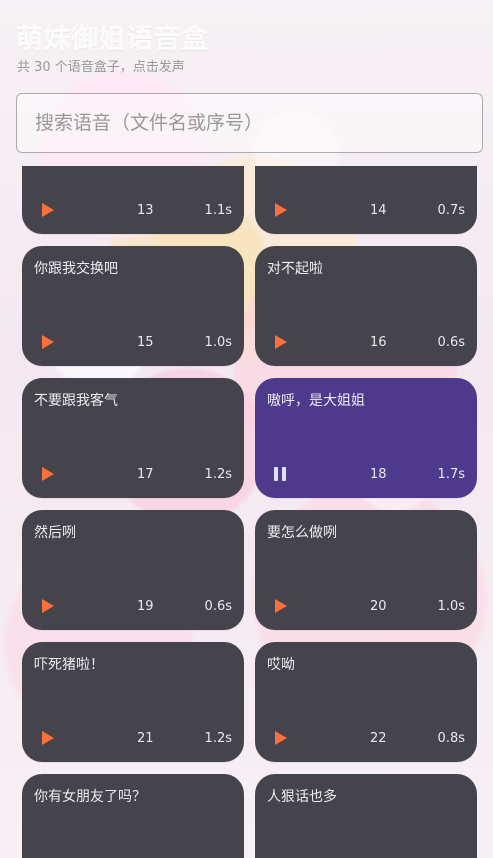  I want to click on voice-name: 嗷呼，是大姐姐, so click(316, 401).